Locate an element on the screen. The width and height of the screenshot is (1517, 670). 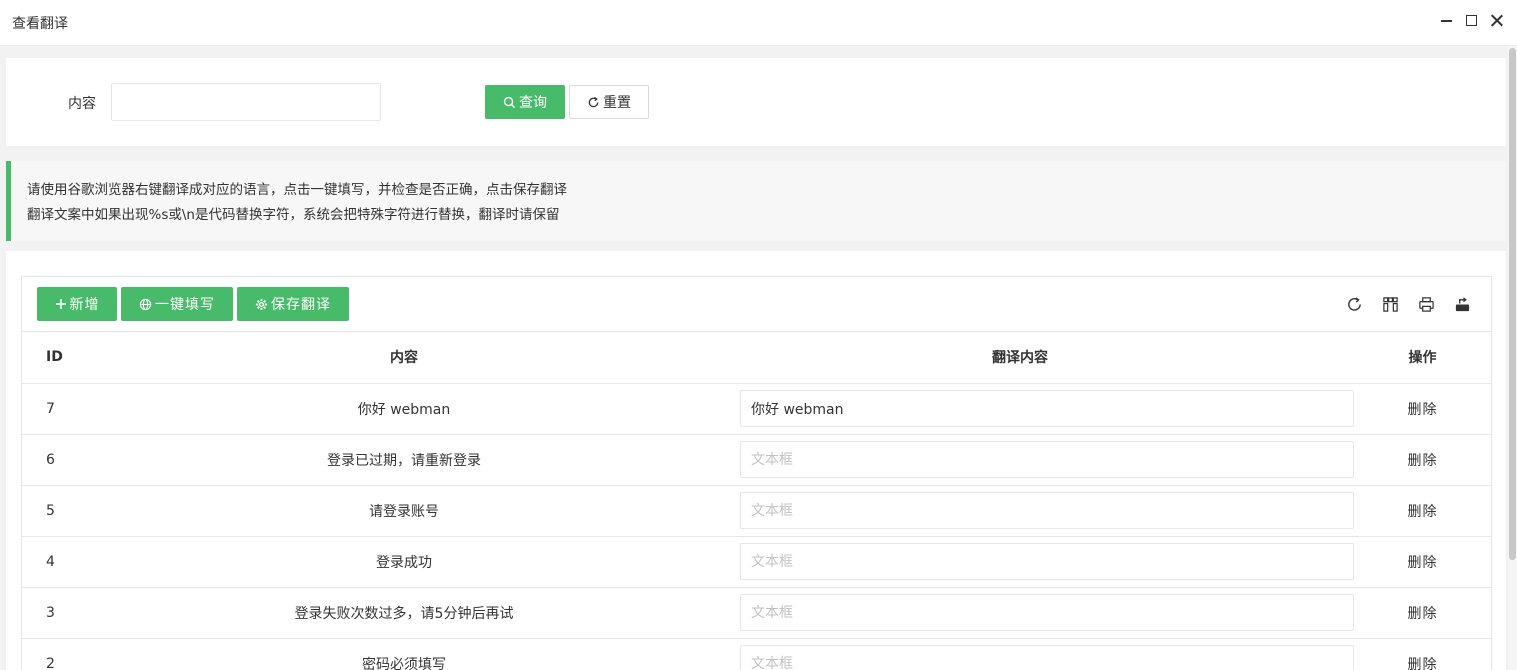
globe-icon is located at coordinates (145, 304).